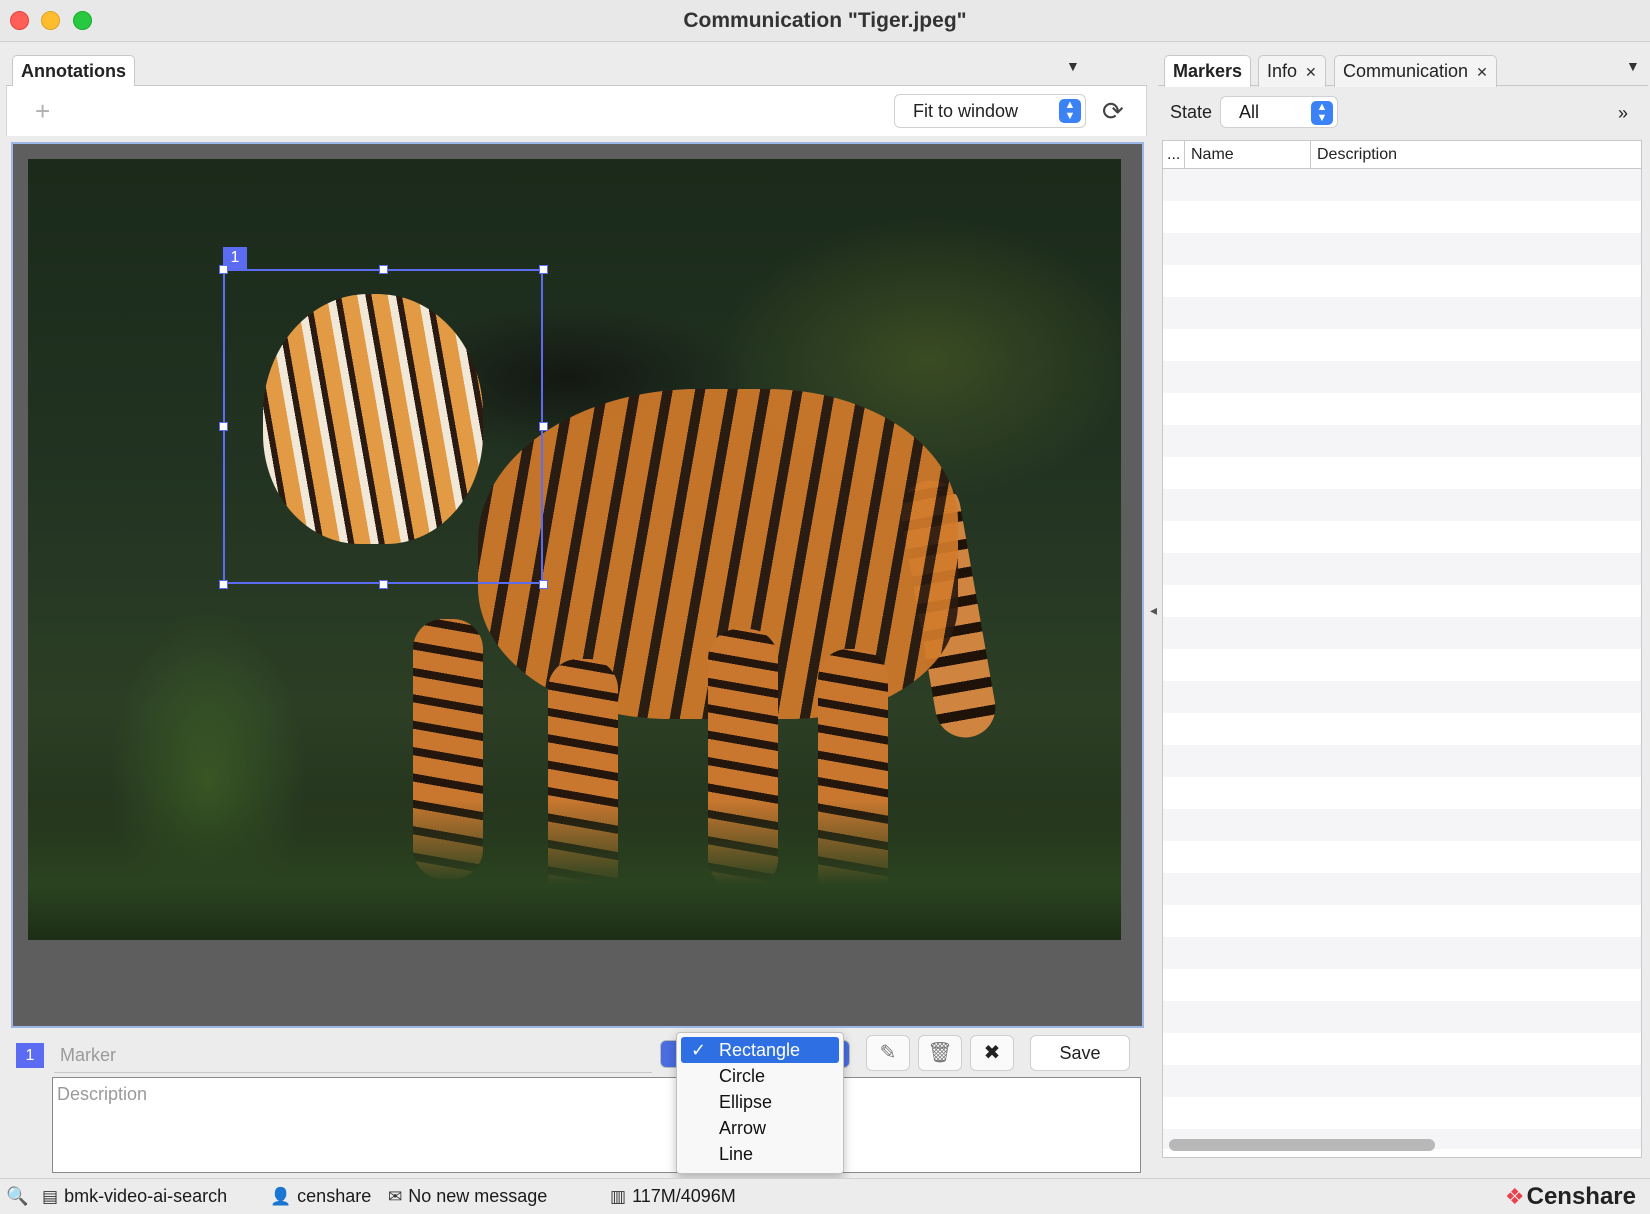  I want to click on column-header-description: Description, so click(1476, 154).